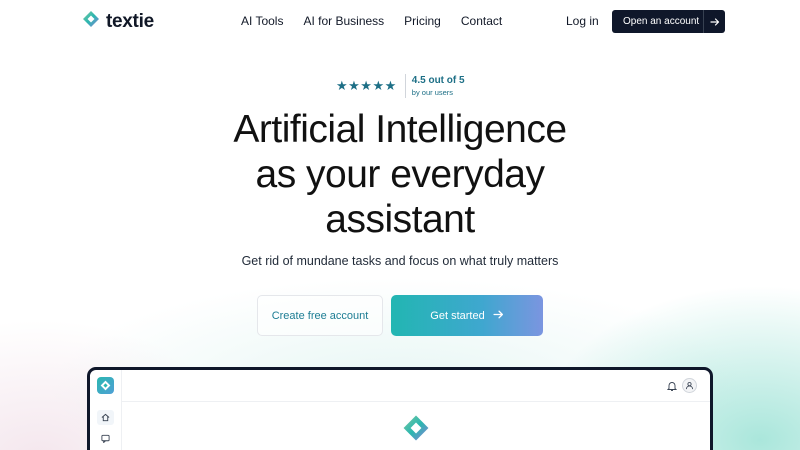 The height and width of the screenshot is (450, 800). I want to click on headline-line-3: assistant, so click(400, 219).